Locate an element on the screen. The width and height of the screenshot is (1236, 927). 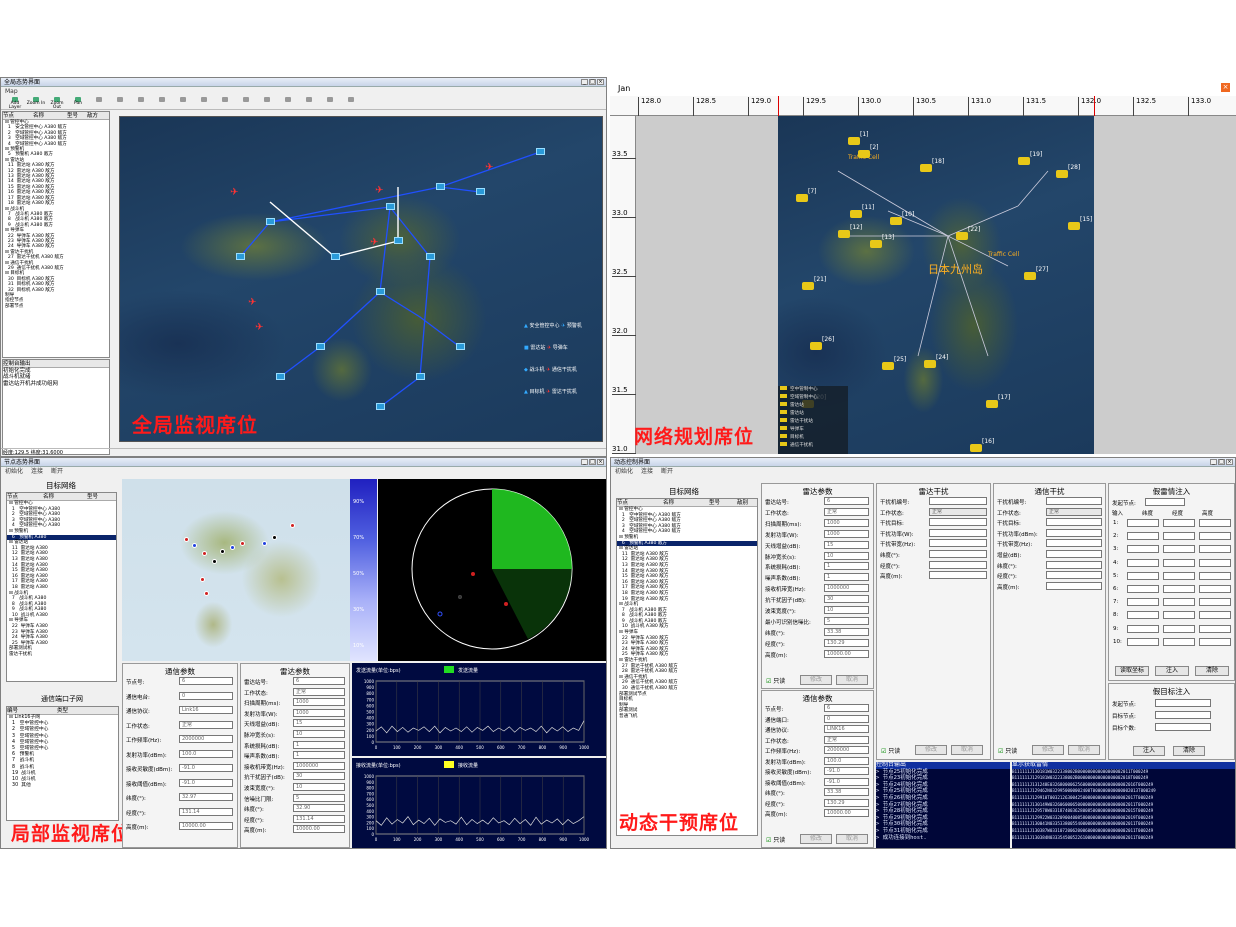
maximize-button: □ is located at coordinates (592, 462).